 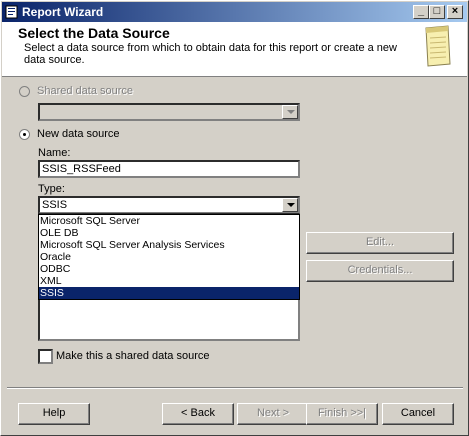 What do you see at coordinates (169, 245) in the screenshot?
I see `type-option: Microsoft SQL Server Analysis Services` at bounding box center [169, 245].